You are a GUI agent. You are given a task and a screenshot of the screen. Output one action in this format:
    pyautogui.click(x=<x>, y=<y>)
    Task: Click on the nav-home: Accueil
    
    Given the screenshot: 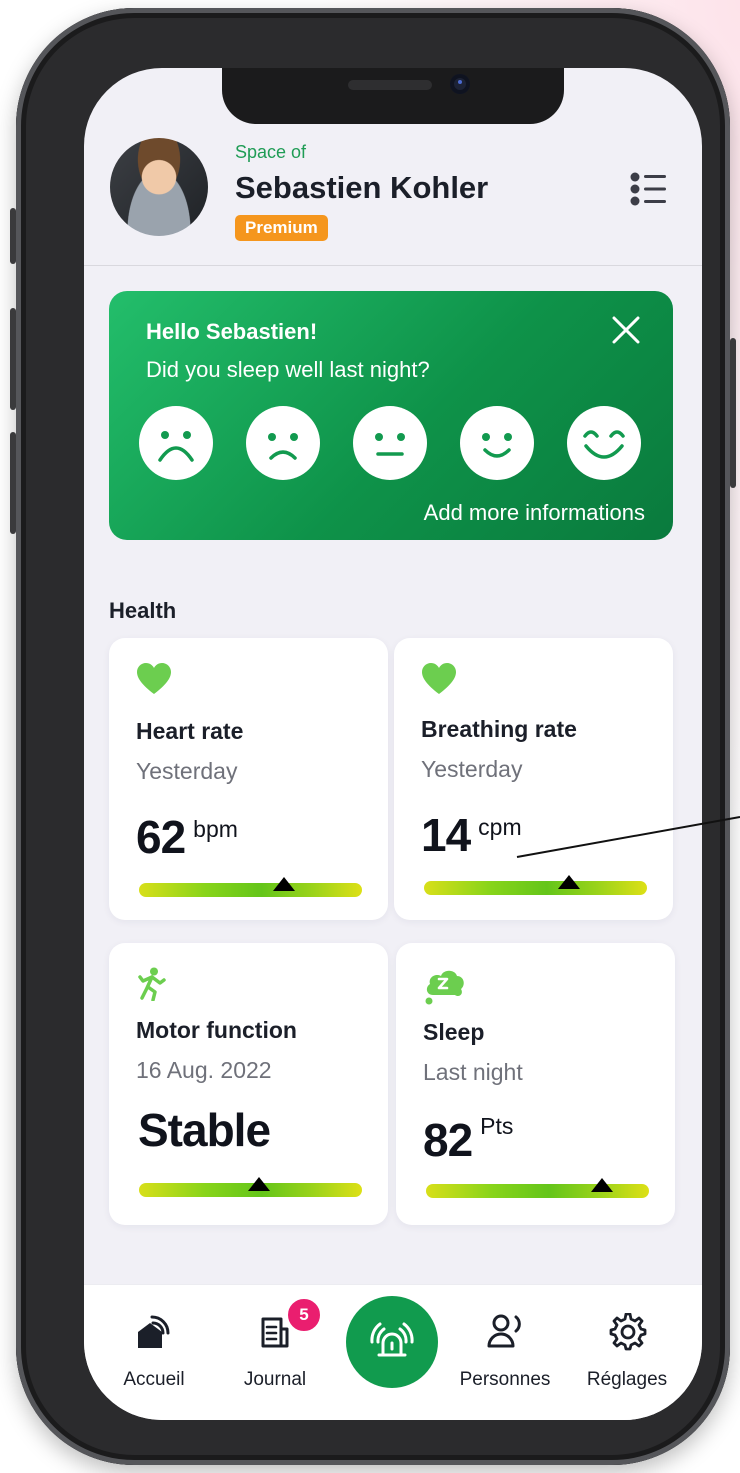 What is the action you would take?
    pyautogui.click(x=154, y=1345)
    